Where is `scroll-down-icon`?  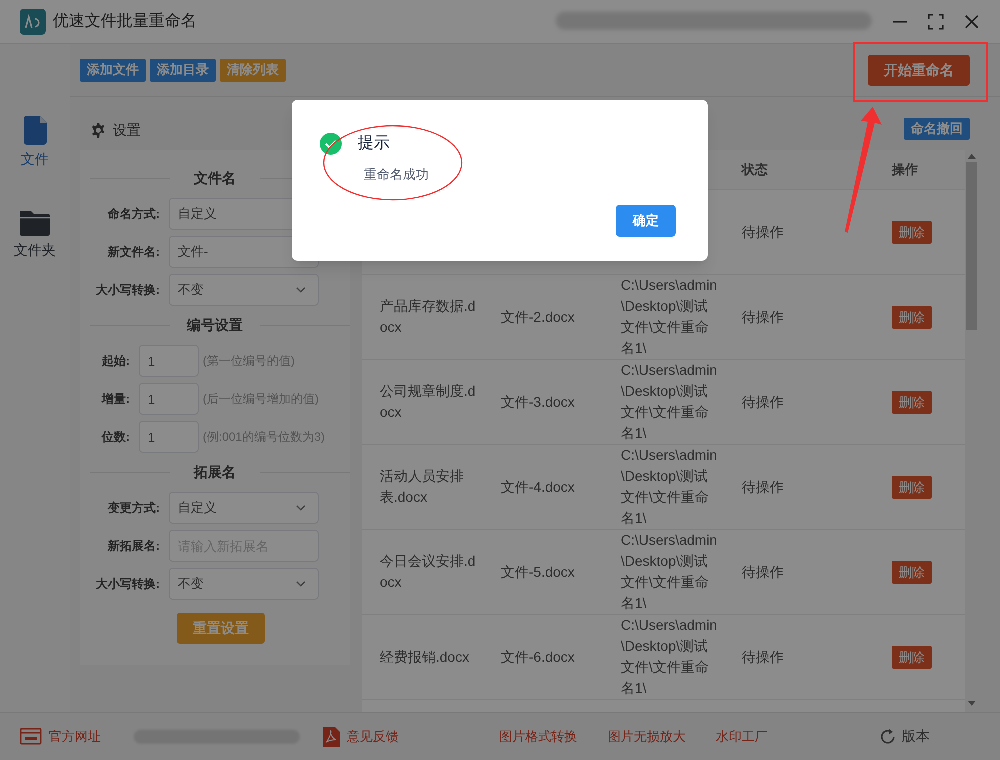 scroll-down-icon is located at coordinates (972, 703).